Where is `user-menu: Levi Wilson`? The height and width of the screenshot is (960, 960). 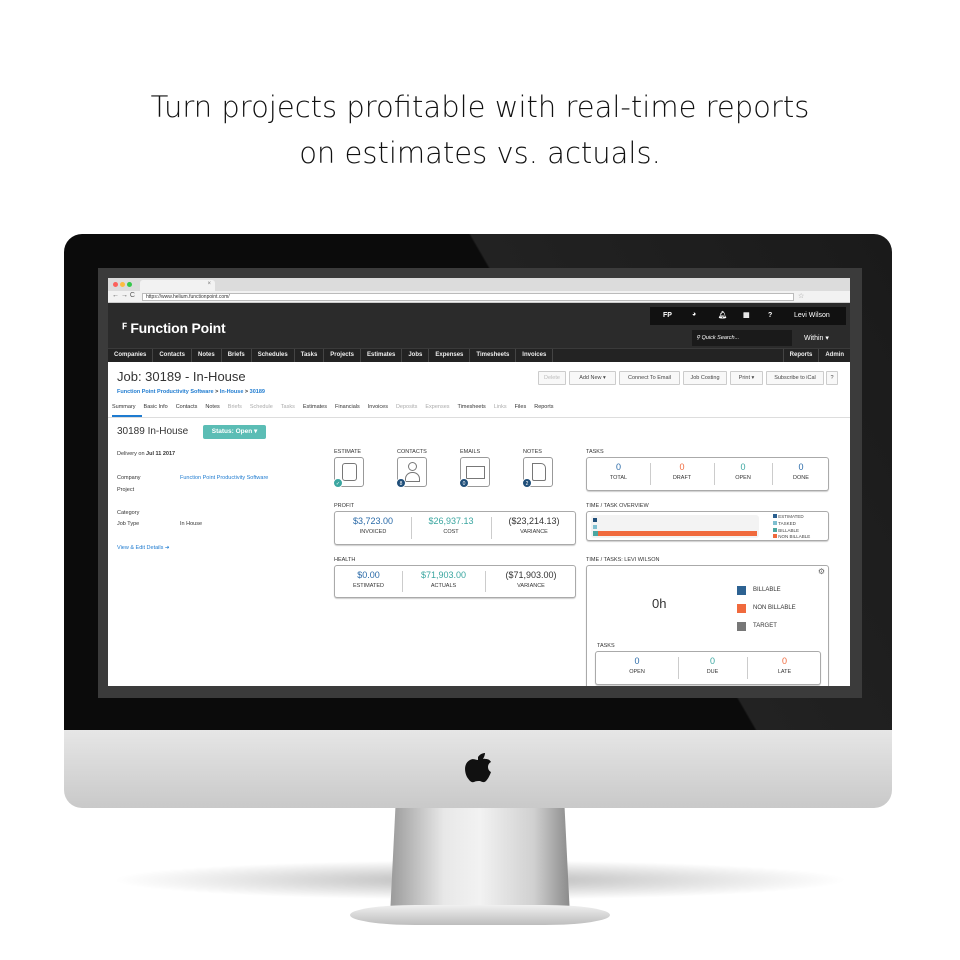 user-menu: Levi Wilson is located at coordinates (812, 315).